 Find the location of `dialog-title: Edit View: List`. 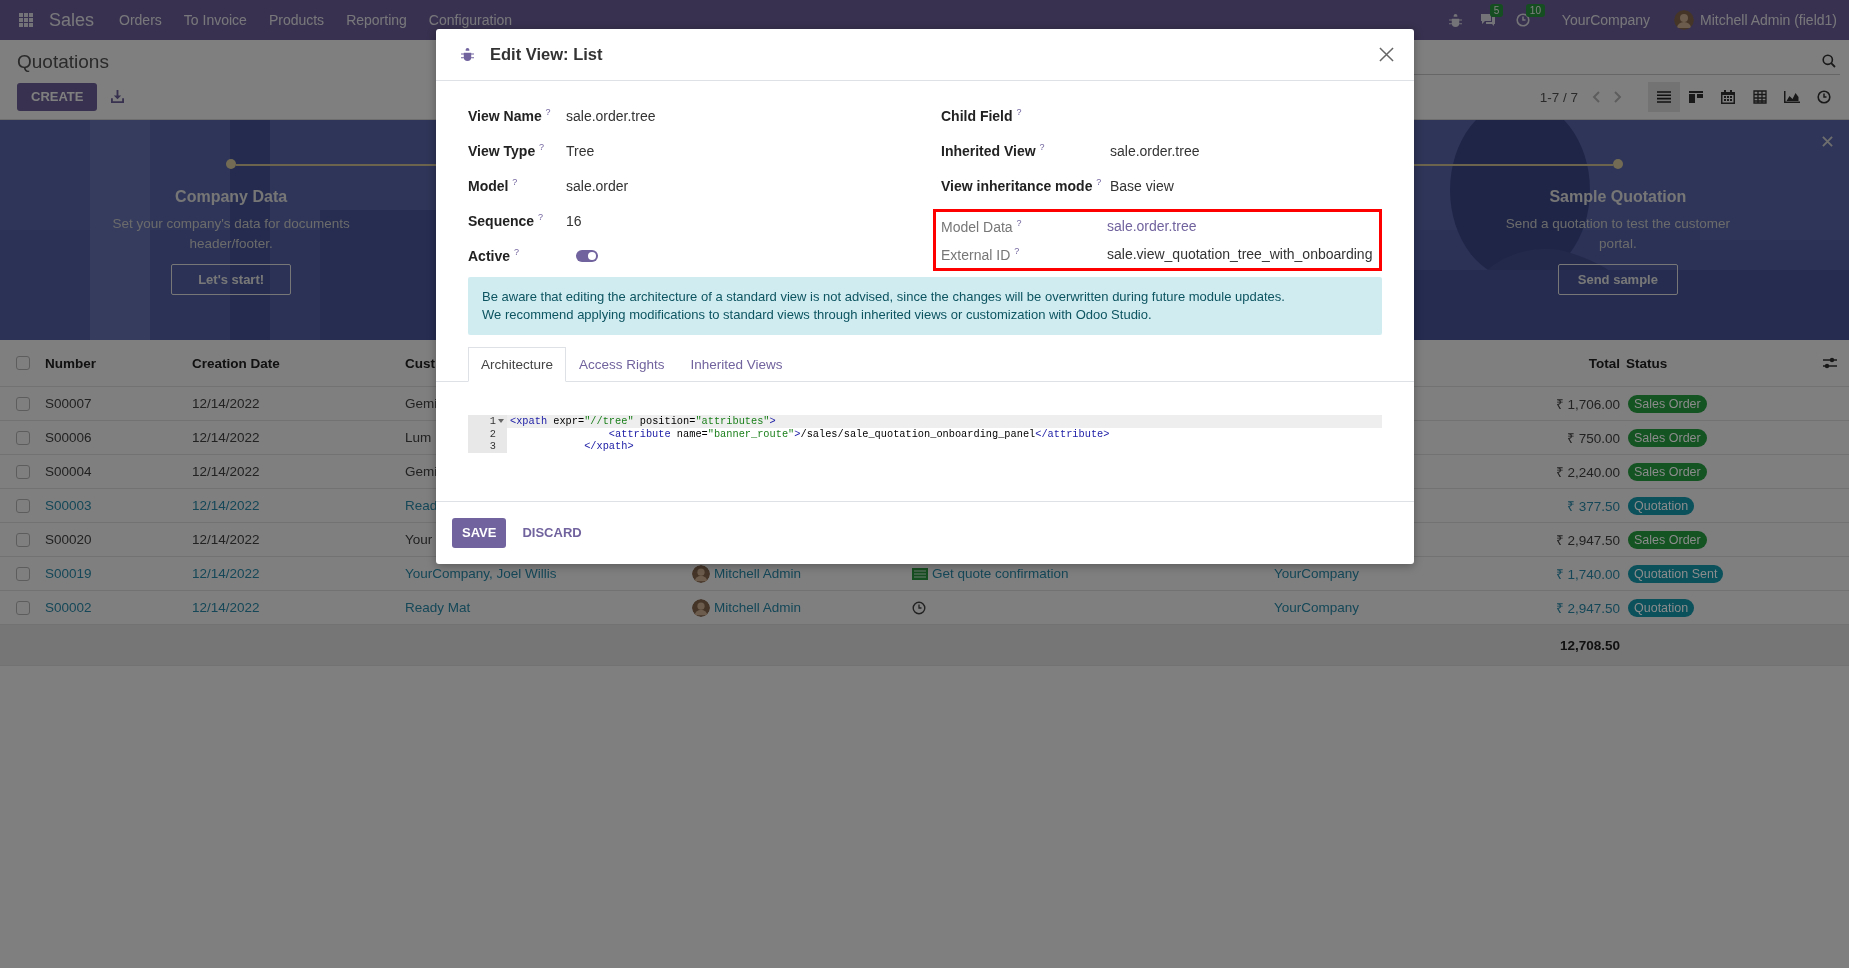

dialog-title: Edit View: List is located at coordinates (546, 54).